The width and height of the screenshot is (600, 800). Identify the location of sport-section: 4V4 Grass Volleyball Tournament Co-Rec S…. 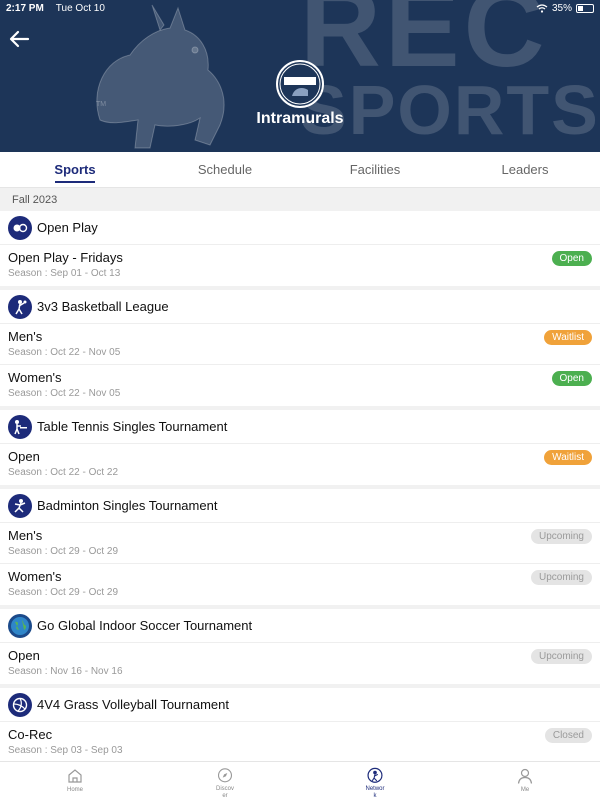
(300, 724).